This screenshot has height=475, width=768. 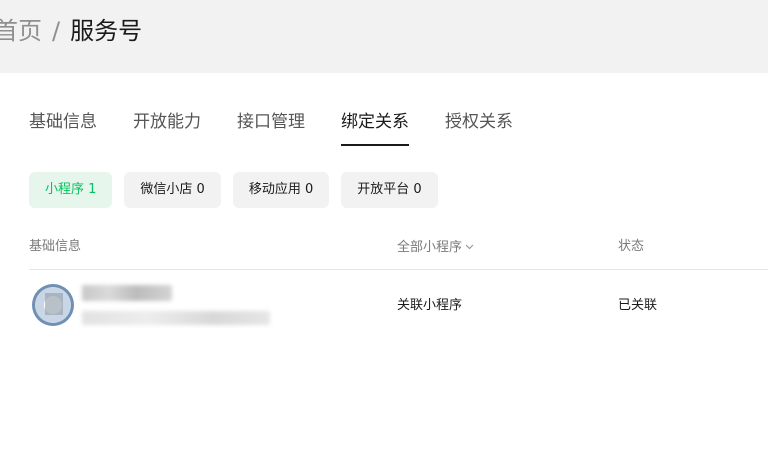 I want to click on header-status: 状态, so click(x=631, y=246).